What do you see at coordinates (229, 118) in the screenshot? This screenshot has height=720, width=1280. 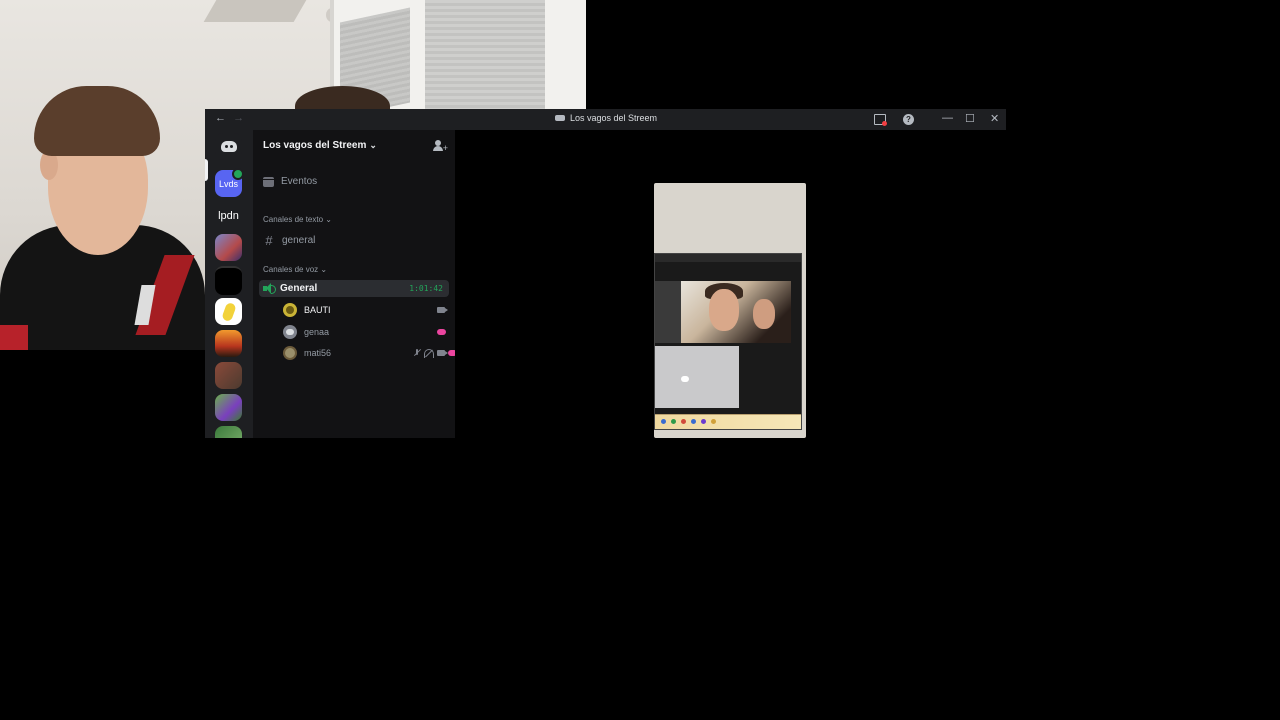 I see `nav-arrows: ← →` at bounding box center [229, 118].